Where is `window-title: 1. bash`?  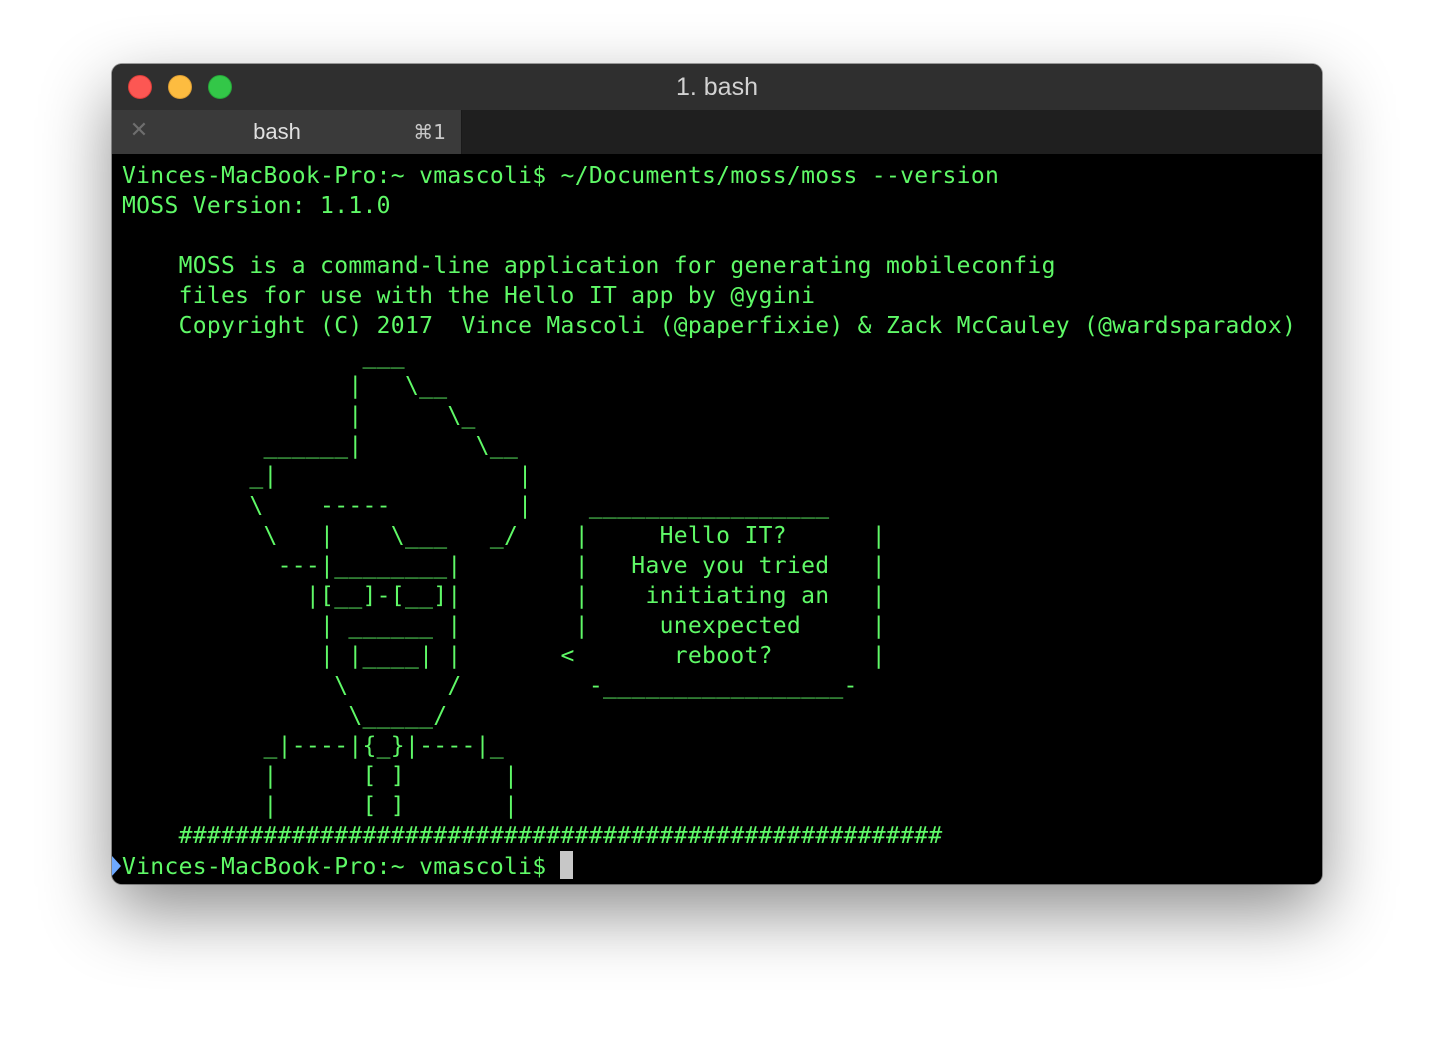
window-title: 1. bash is located at coordinates (716, 87).